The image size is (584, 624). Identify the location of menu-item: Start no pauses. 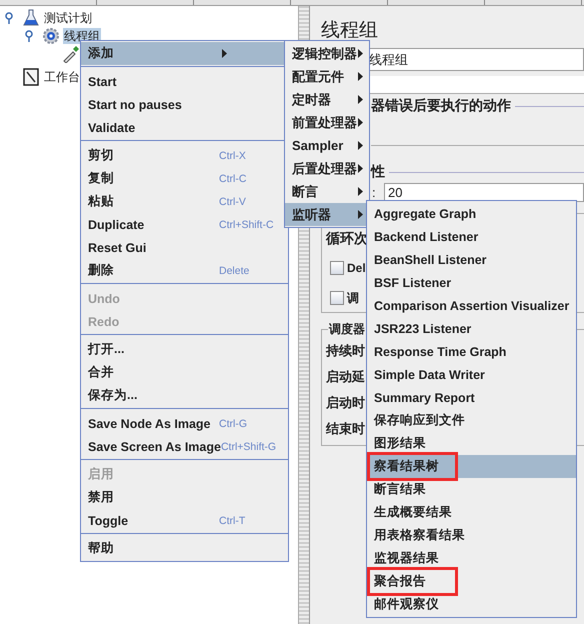
(184, 104).